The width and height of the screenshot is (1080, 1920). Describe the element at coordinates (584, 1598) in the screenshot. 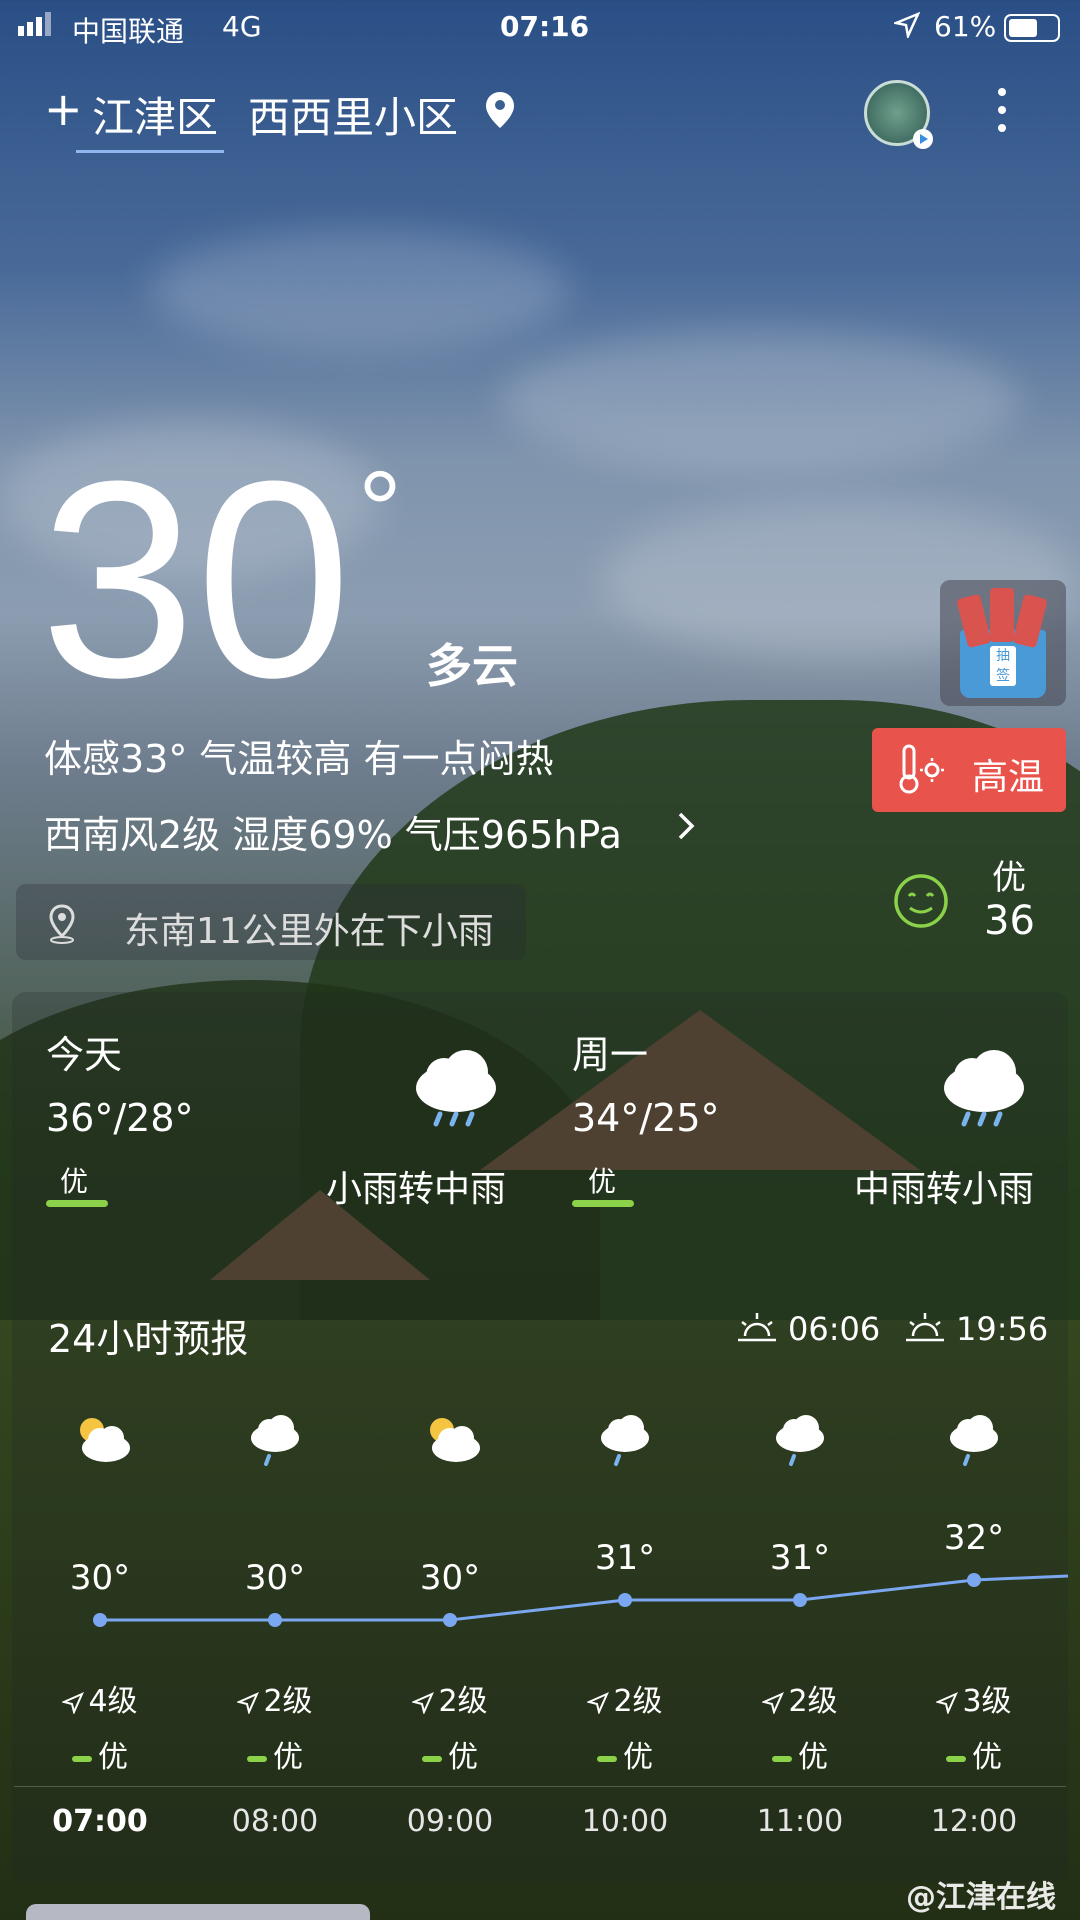

I see `temperature-line` at that location.